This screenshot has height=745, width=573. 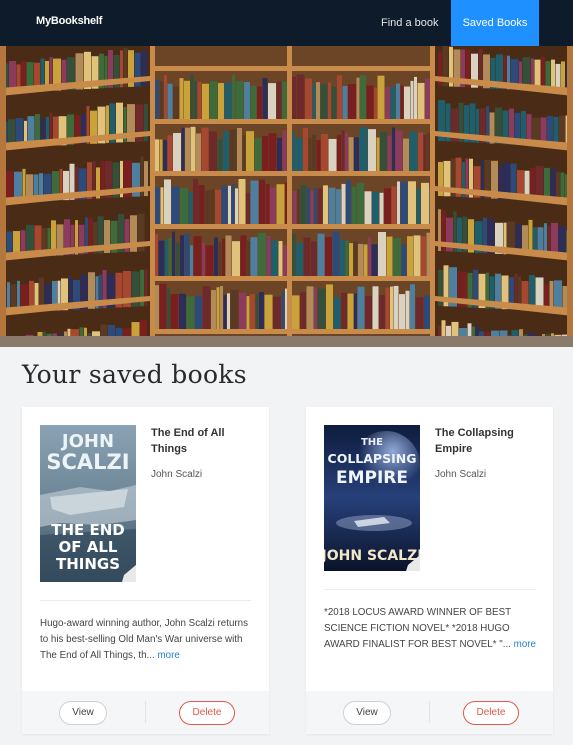 What do you see at coordinates (495, 23) in the screenshot?
I see `nav-saved-books: Saved Books` at bounding box center [495, 23].